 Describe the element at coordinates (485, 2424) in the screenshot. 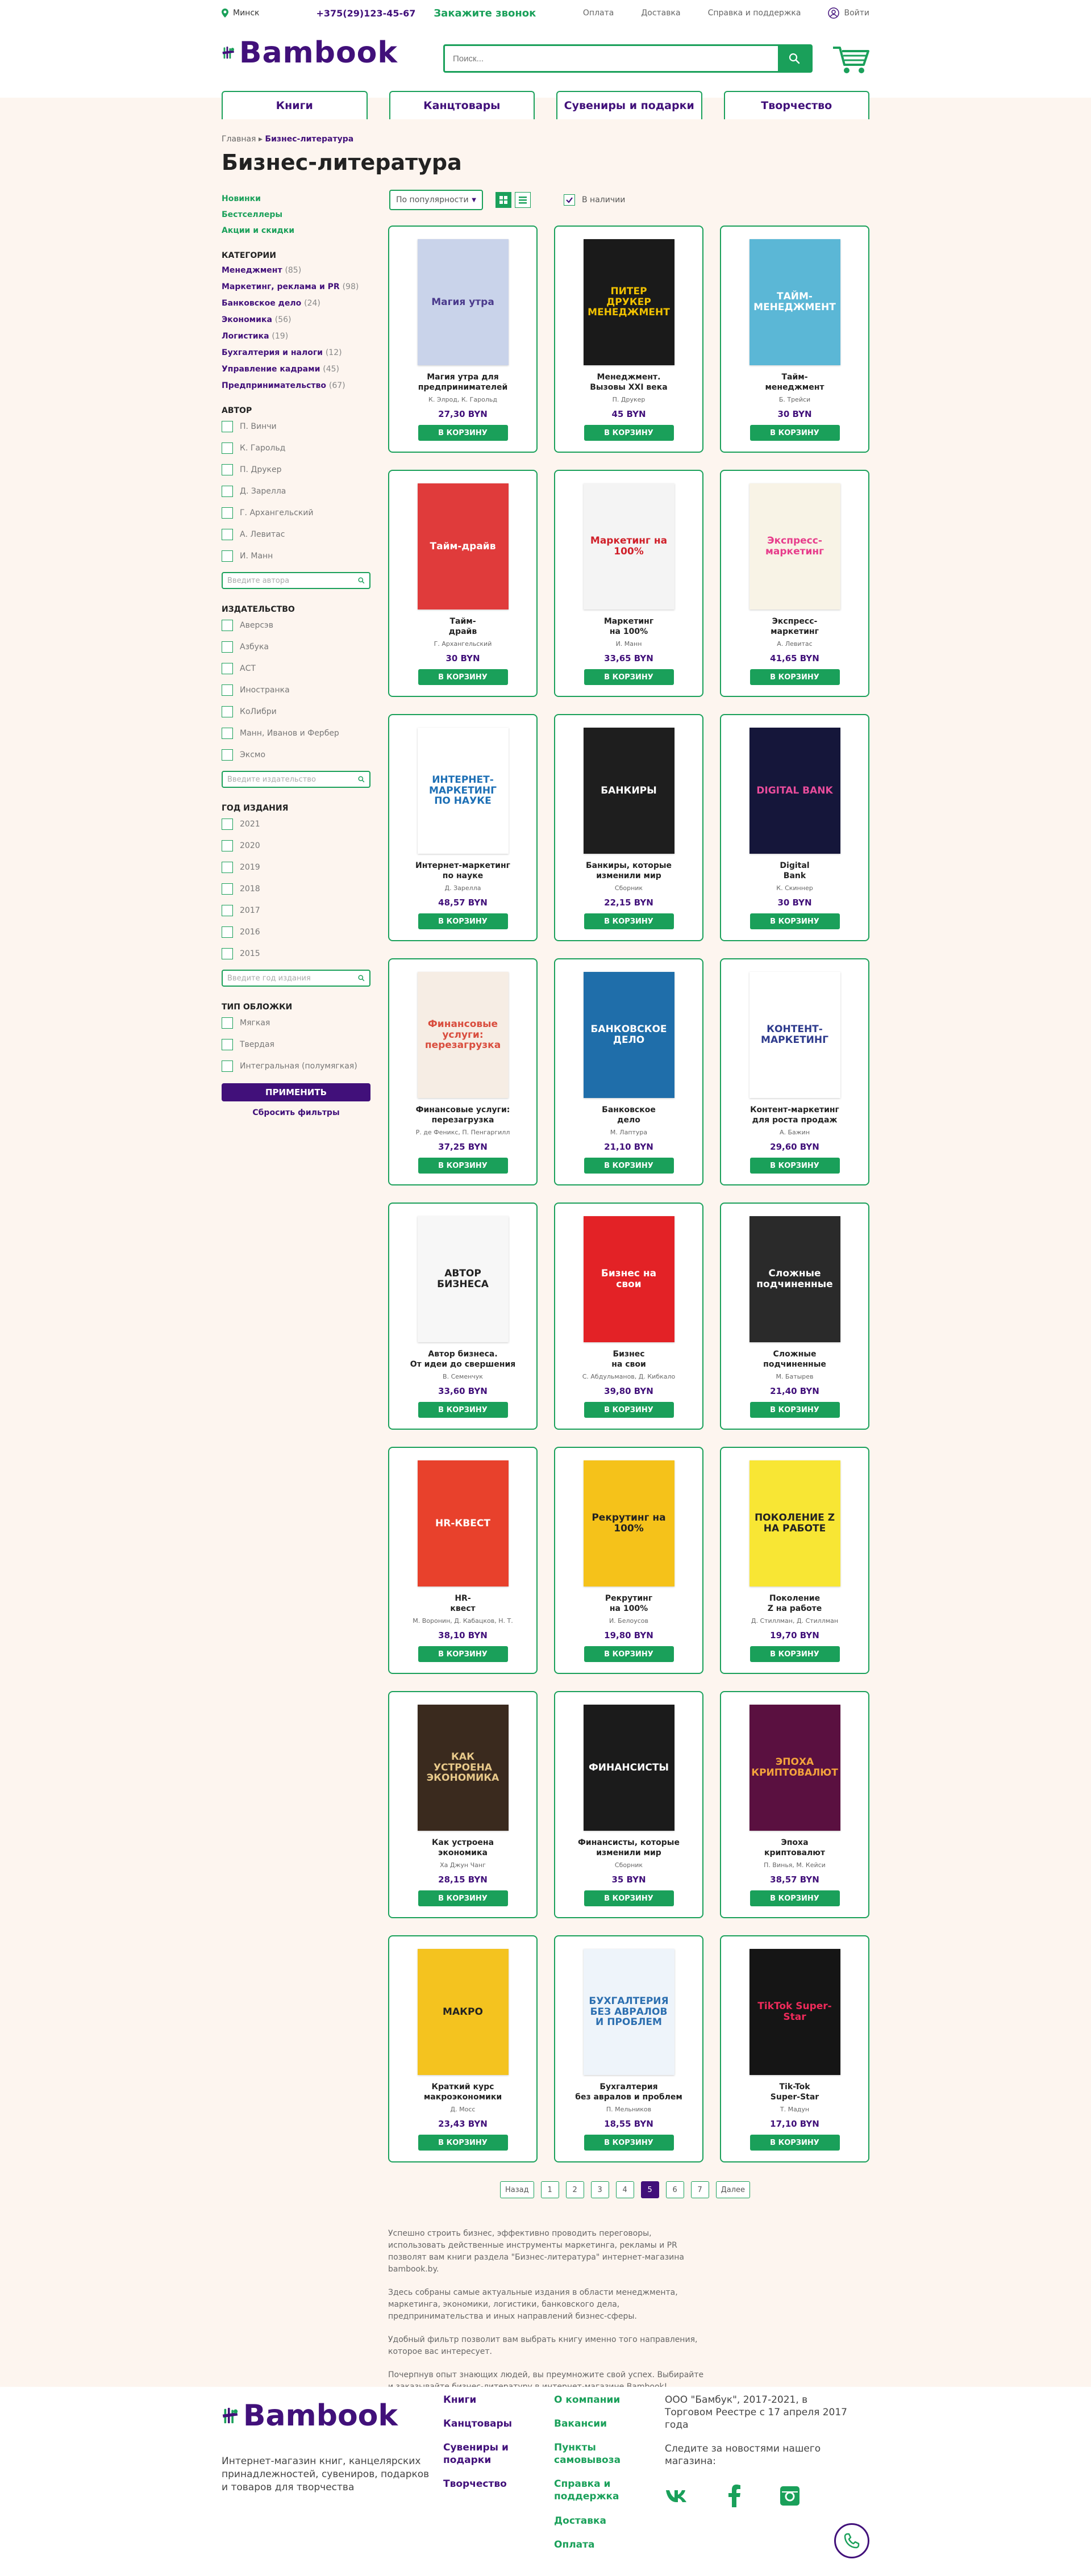

I see `footer-link-stationery: Канцтовары` at that location.